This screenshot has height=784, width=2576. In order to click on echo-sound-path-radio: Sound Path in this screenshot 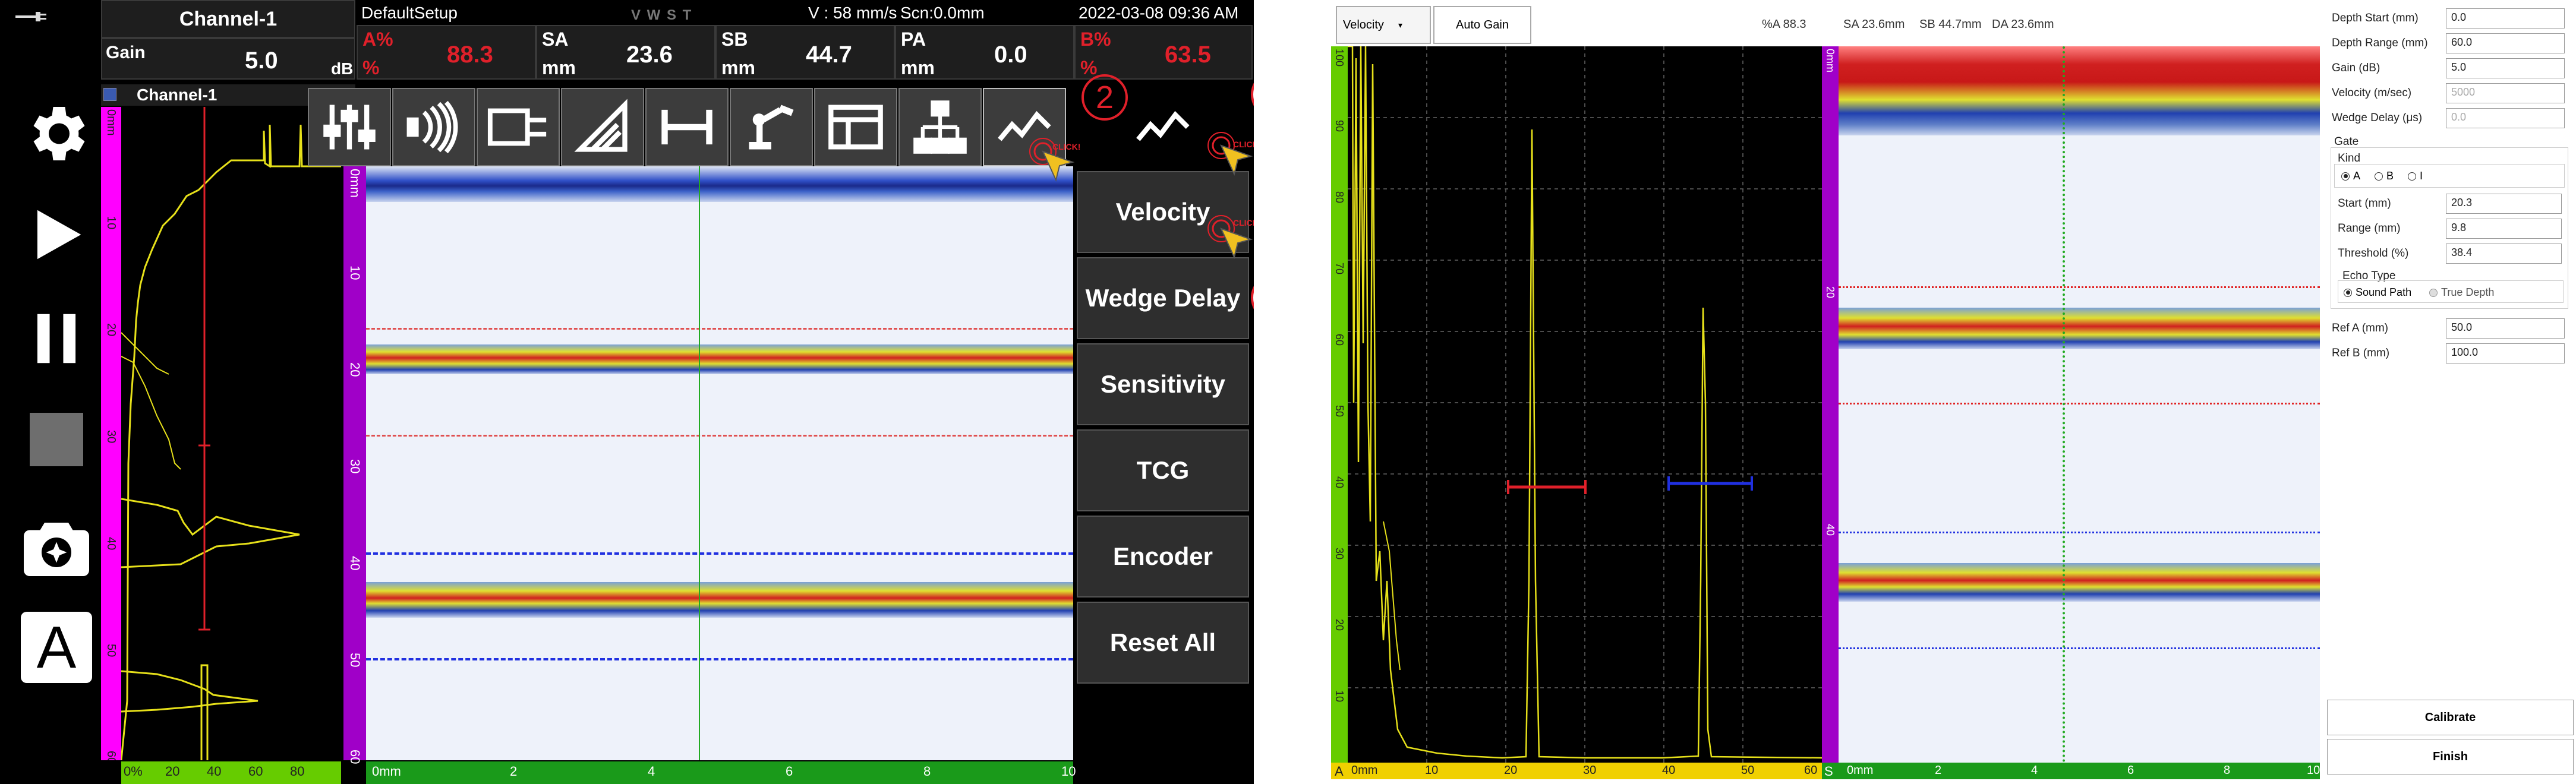, I will do `click(2377, 292)`.